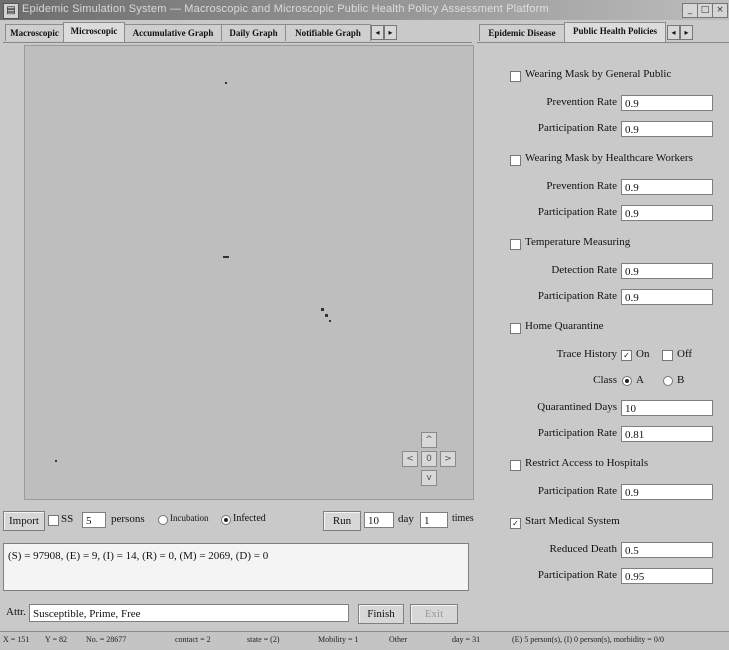 This screenshot has width=729, height=650. Describe the element at coordinates (16, 639) in the screenshot. I see `status-x: X = 151` at that location.